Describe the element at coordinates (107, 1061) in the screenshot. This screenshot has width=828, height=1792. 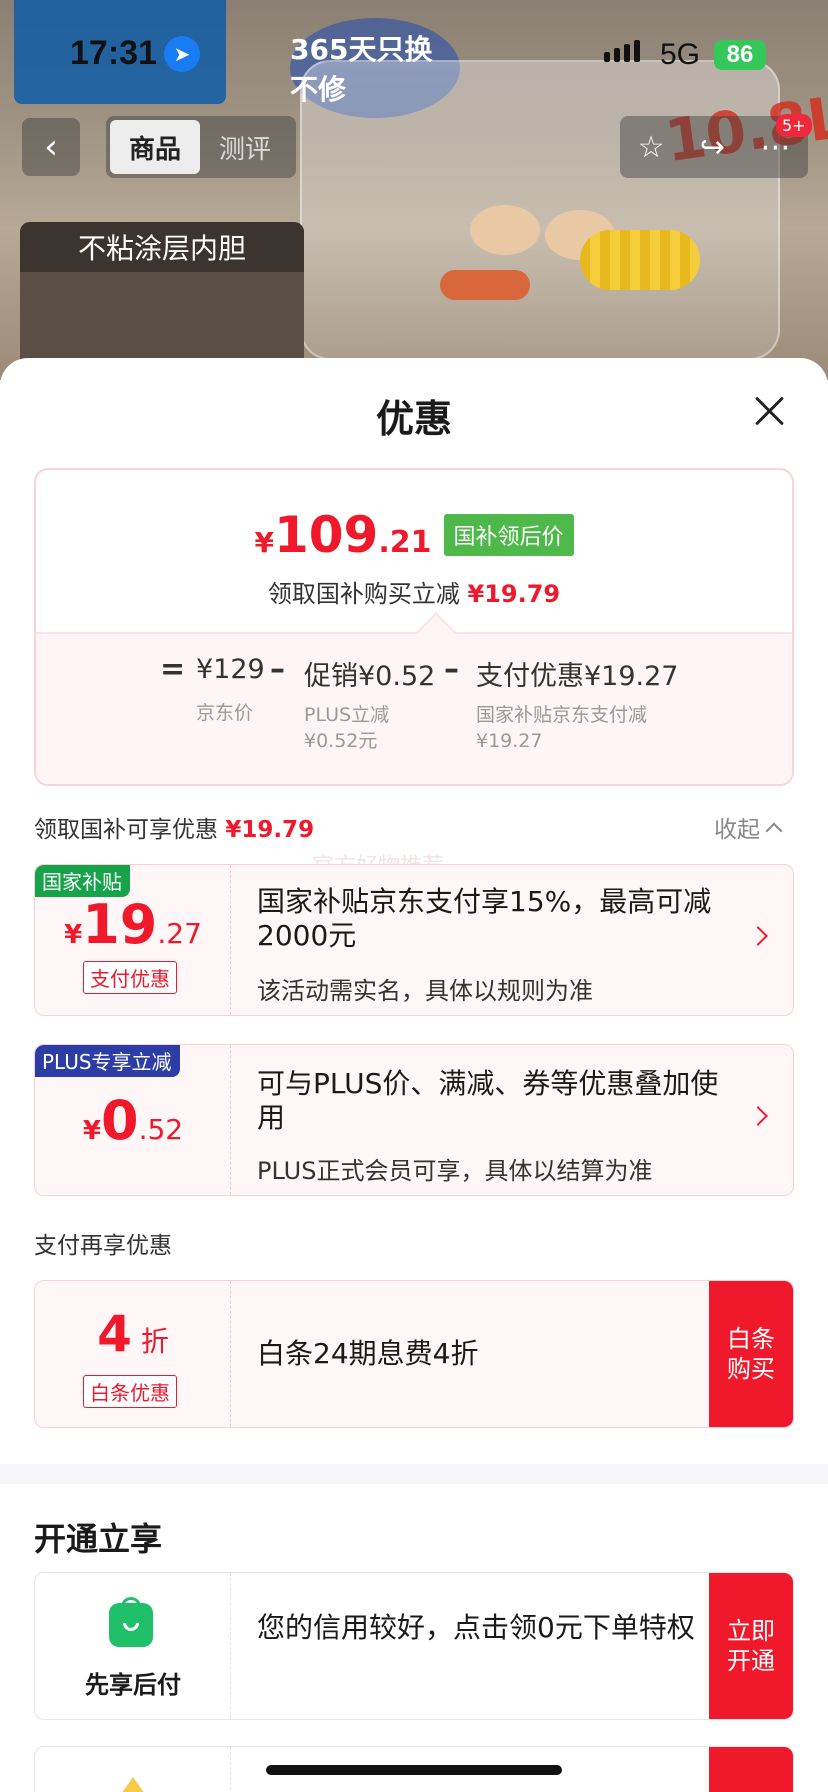
I see `coupon-tag: PLUS专享立减` at that location.